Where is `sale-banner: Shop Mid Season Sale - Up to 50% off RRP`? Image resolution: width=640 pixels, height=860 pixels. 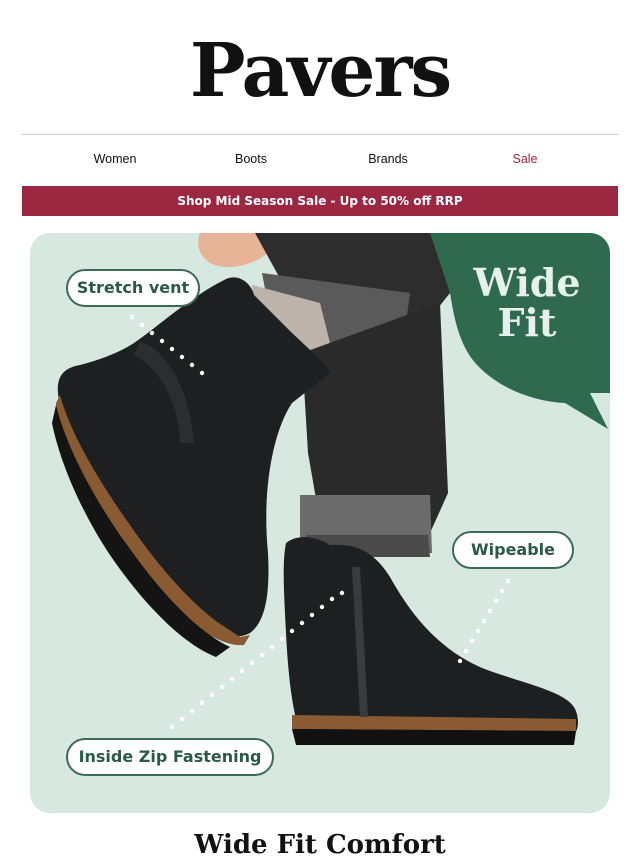
sale-banner: Shop Mid Season Sale - Up to 50% off RRP is located at coordinates (320, 201).